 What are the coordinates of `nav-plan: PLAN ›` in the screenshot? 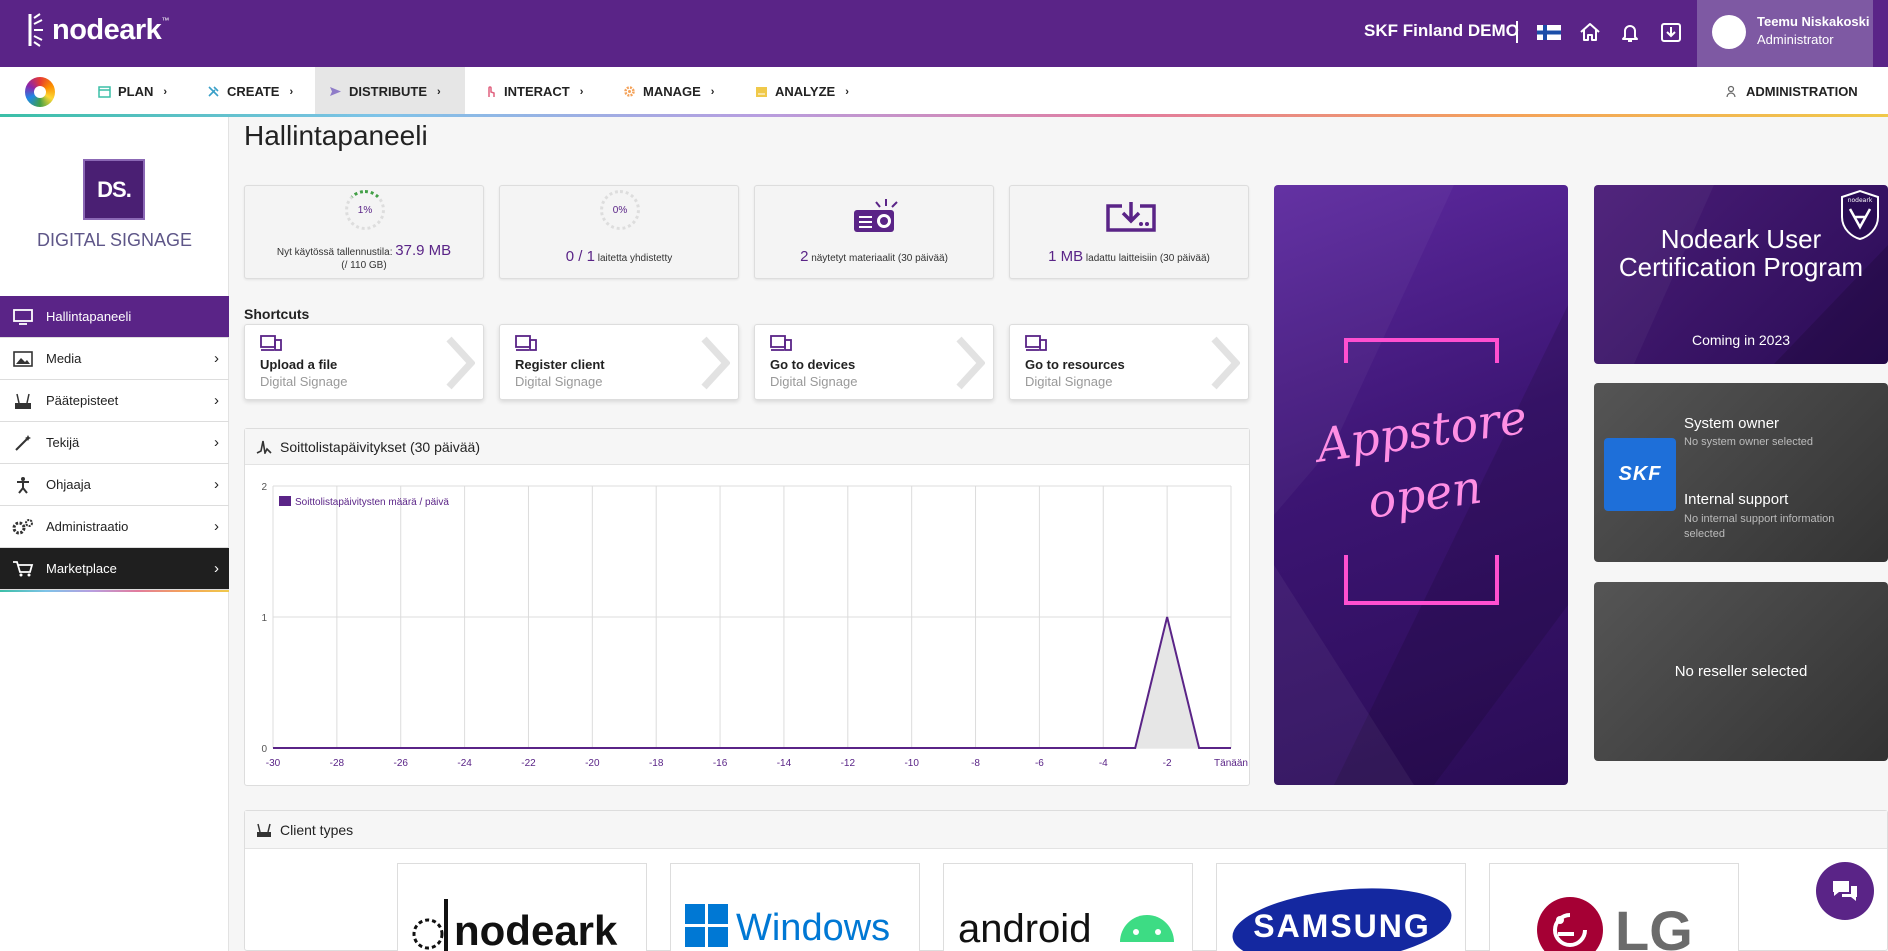 It's located at (132, 91).